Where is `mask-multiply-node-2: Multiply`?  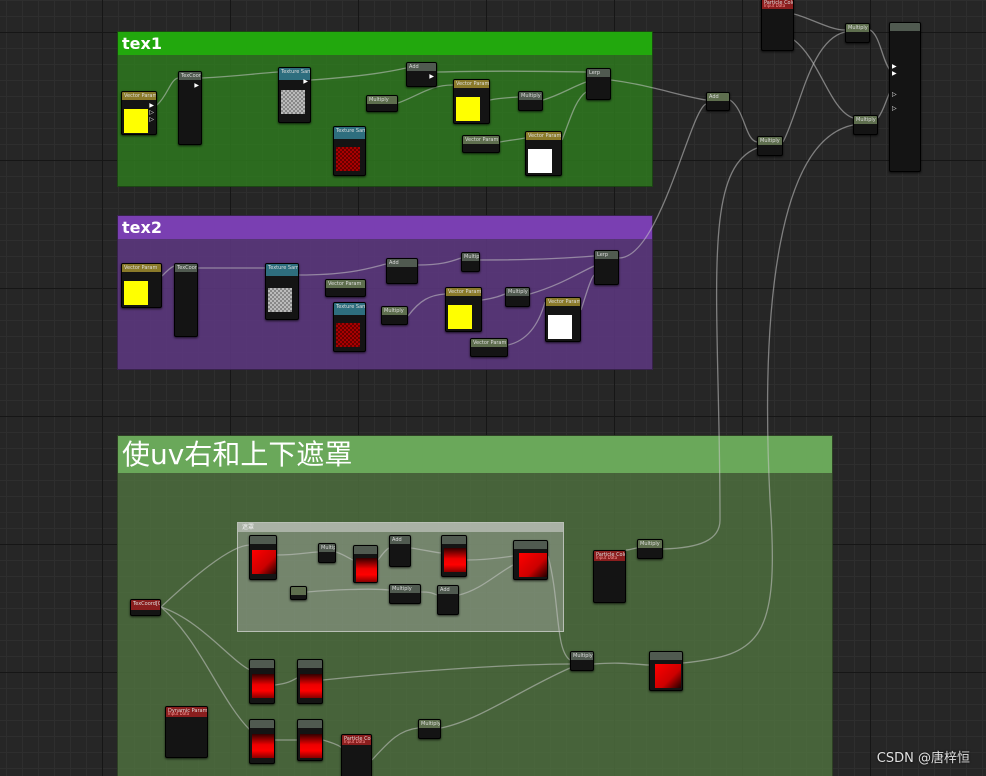 mask-multiply-node-2: Multiply is located at coordinates (405, 594).